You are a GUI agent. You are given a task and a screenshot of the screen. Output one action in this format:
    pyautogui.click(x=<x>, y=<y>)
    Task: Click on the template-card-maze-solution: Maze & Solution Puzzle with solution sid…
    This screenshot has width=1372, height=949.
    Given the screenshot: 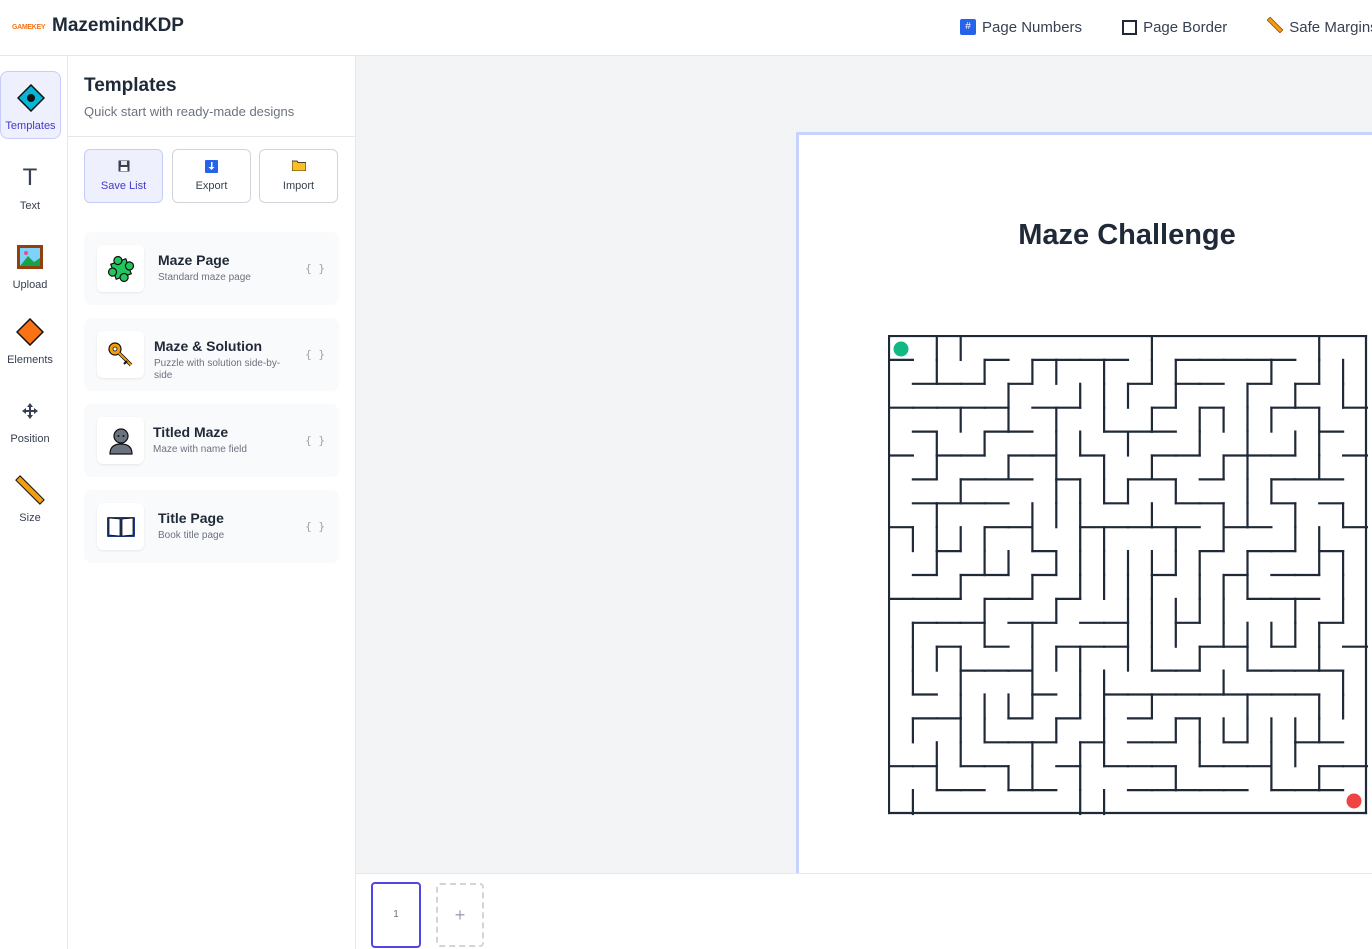 What is the action you would take?
    pyautogui.click(x=211, y=354)
    